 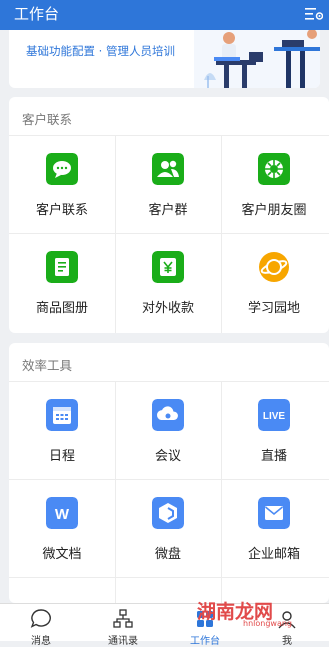 I want to click on grid-item-live: LIVE 直播, so click(x=274, y=430).